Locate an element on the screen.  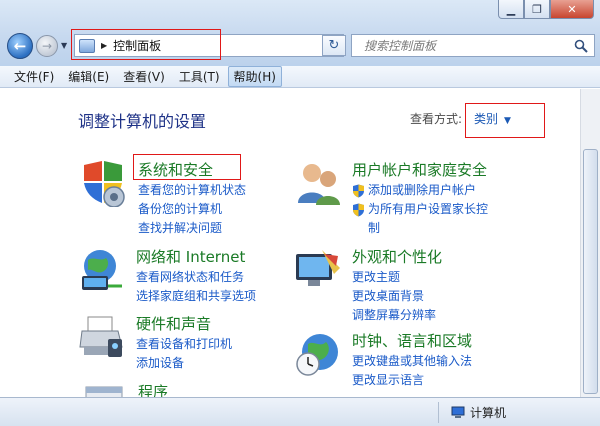
link-display-language: 更改显示语言 is located at coordinates (412, 380).